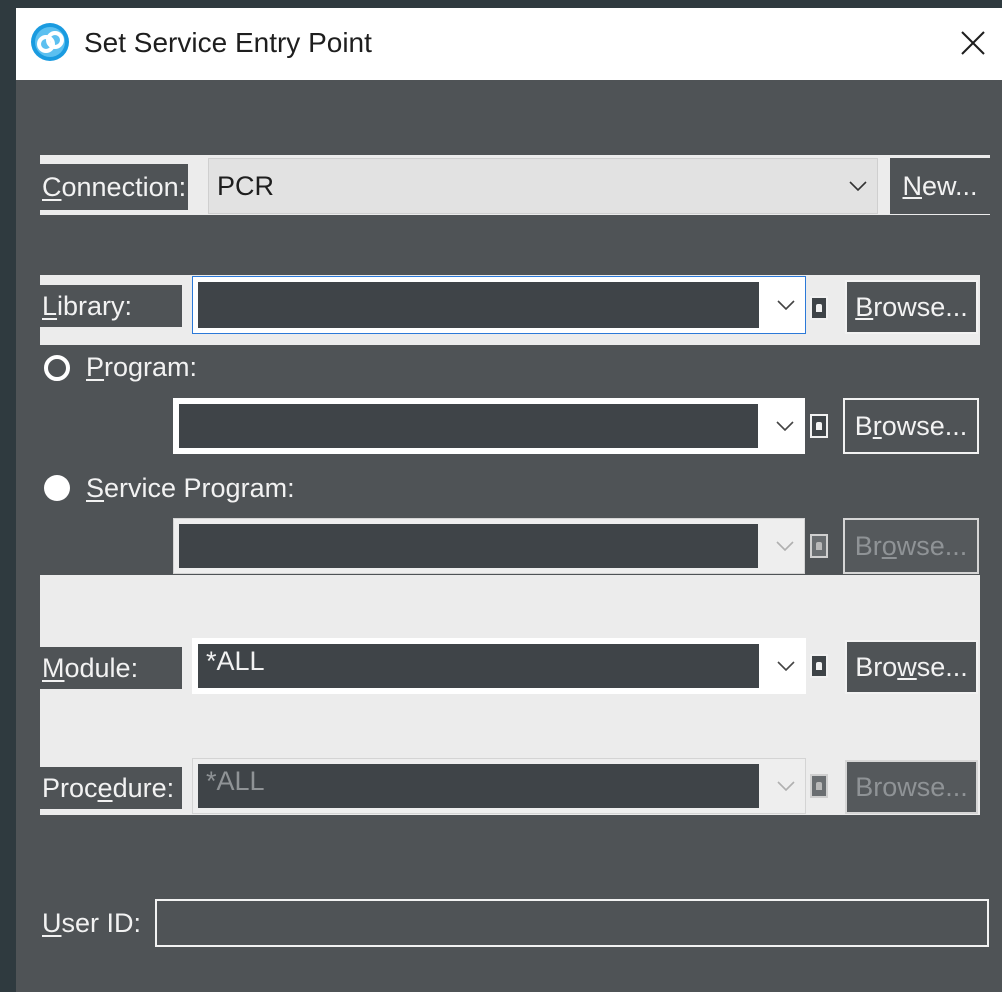  I want to click on procedure-pin-icon, so click(819, 786).